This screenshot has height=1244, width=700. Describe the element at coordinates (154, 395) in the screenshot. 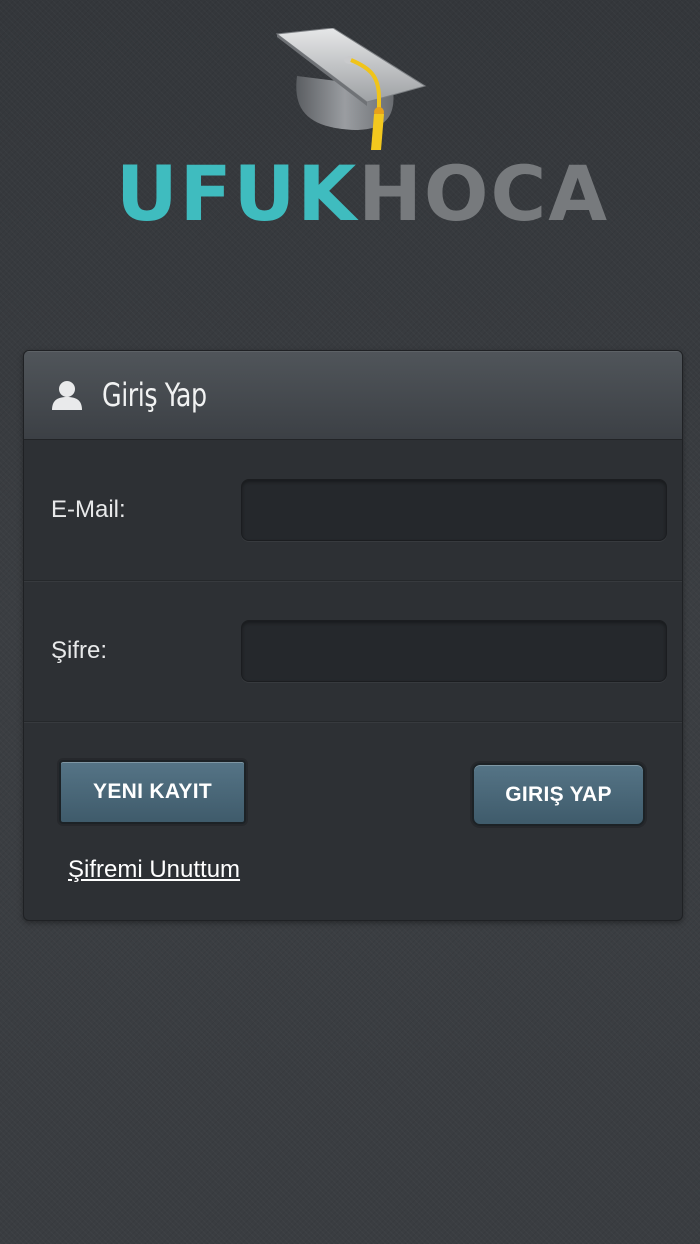

I see `login-panel-title: Giriş Yap` at that location.